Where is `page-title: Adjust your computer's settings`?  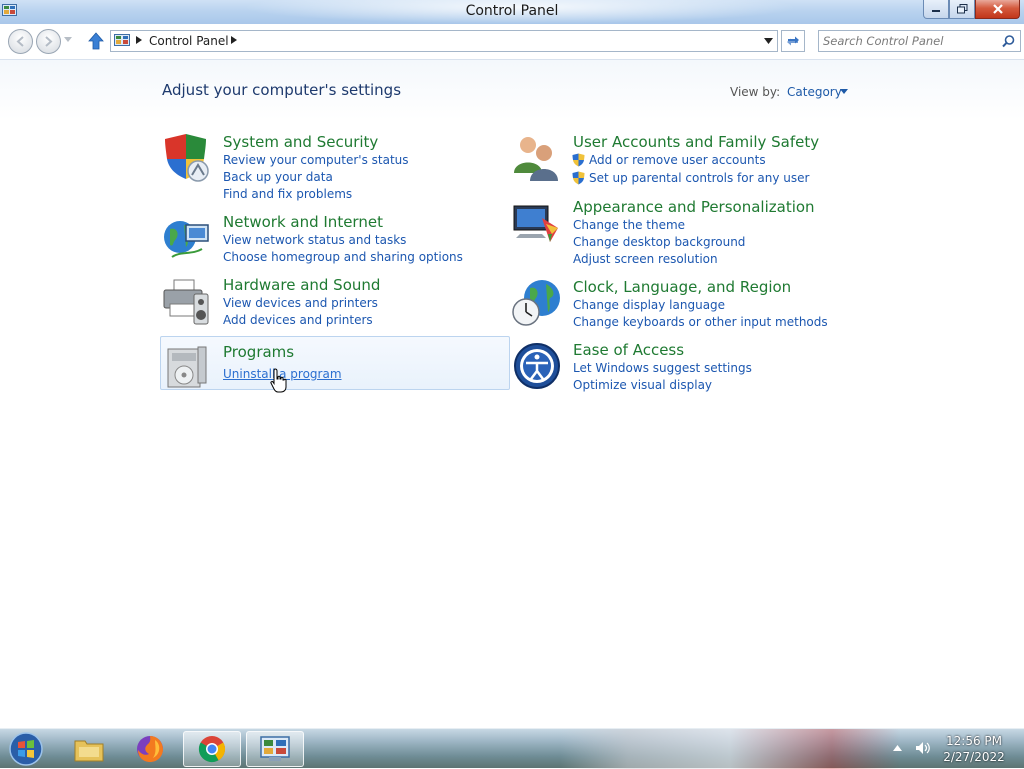
page-title: Adjust your computer's settings is located at coordinates (282, 90).